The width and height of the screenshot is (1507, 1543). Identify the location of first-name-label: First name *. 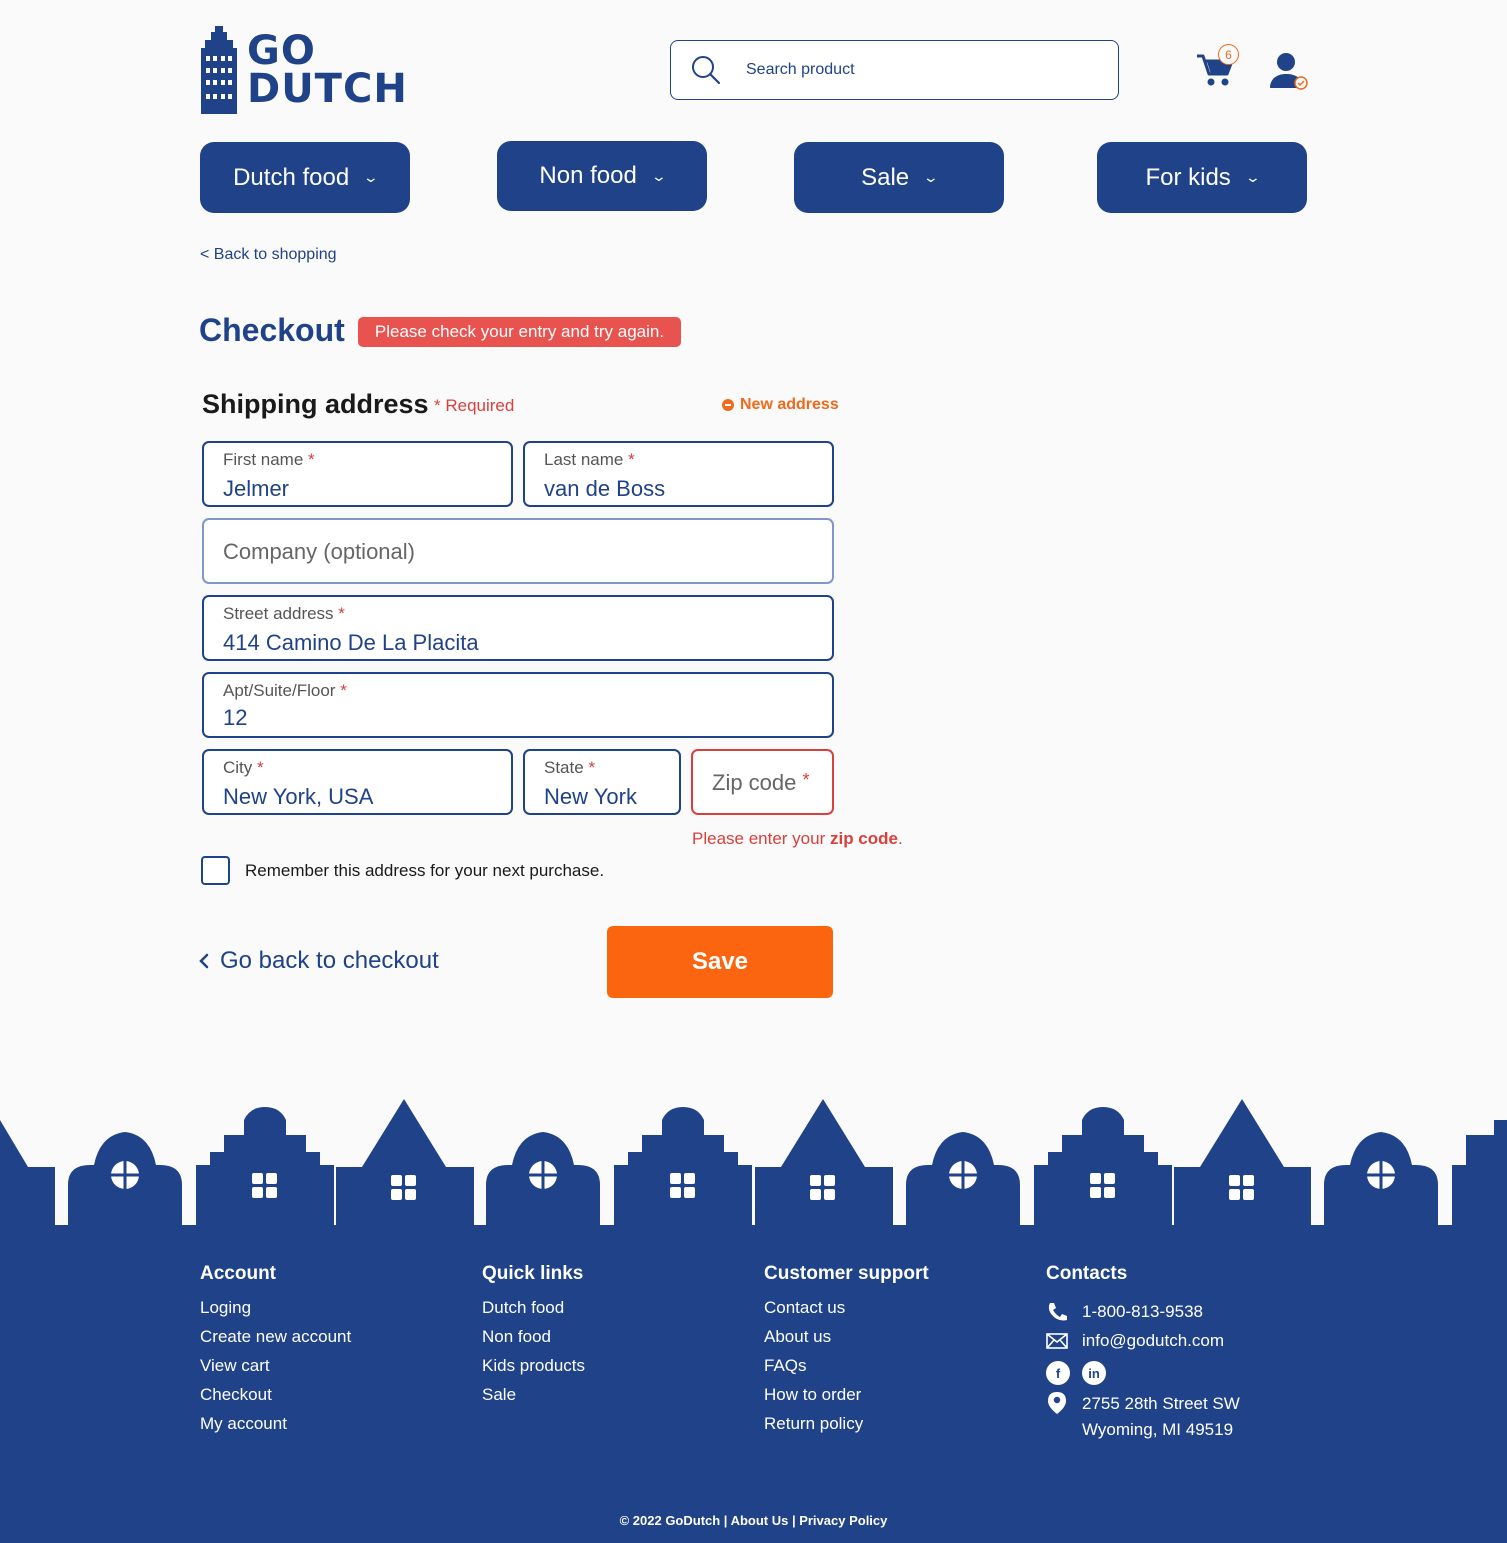
(269, 459).